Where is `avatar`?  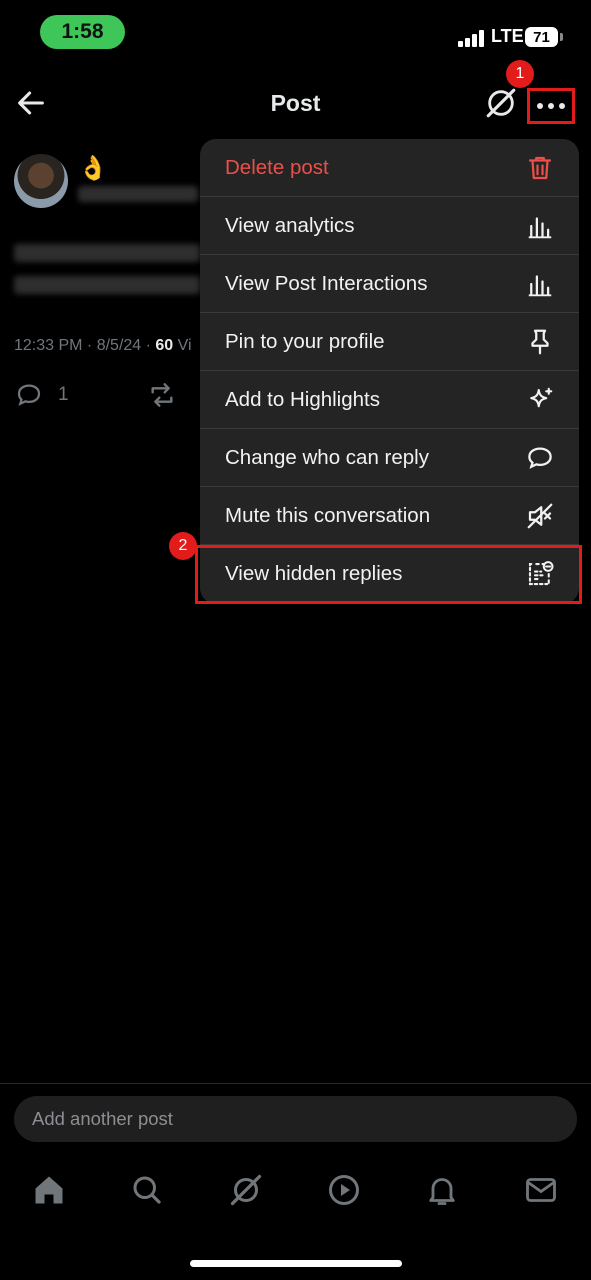
avatar is located at coordinates (41, 181).